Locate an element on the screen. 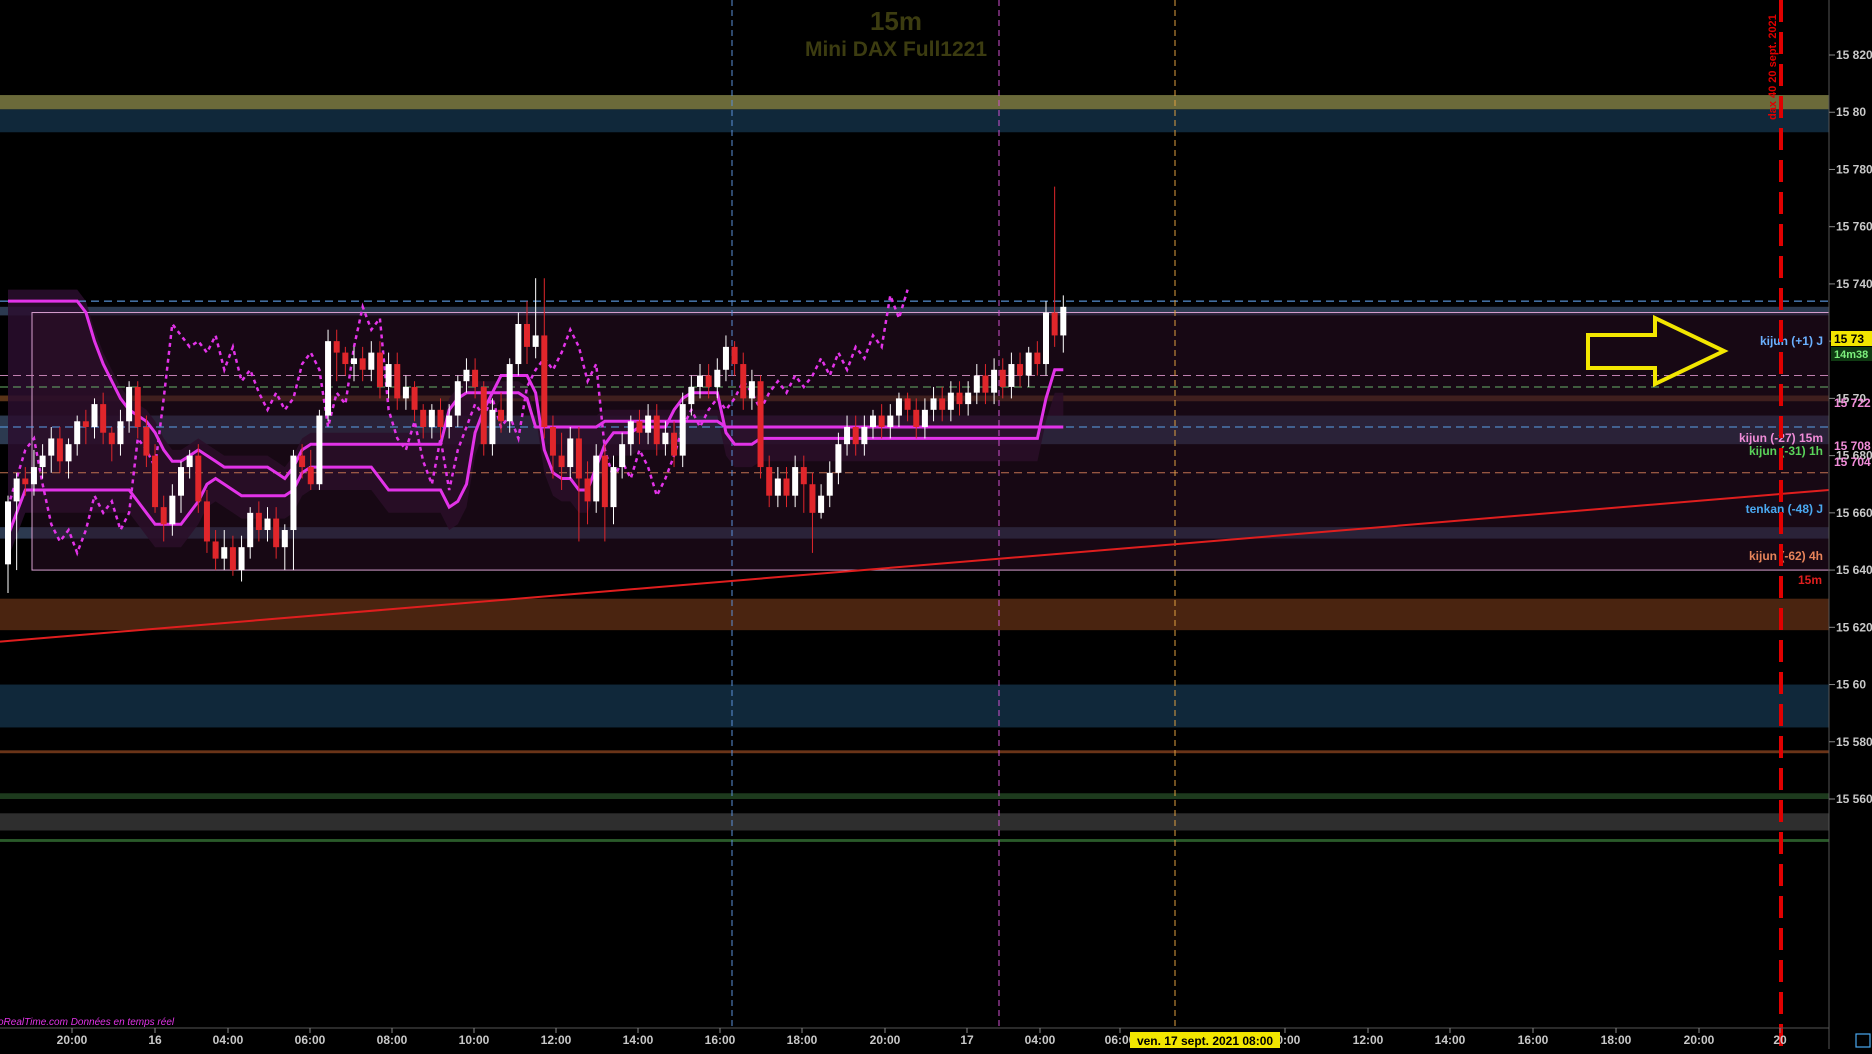  price-tick-label: 15 660 is located at coordinates (1854, 513).